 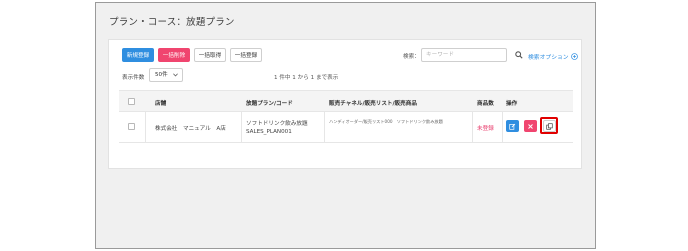 I want to click on header-product-count: 商品数, so click(x=485, y=104).